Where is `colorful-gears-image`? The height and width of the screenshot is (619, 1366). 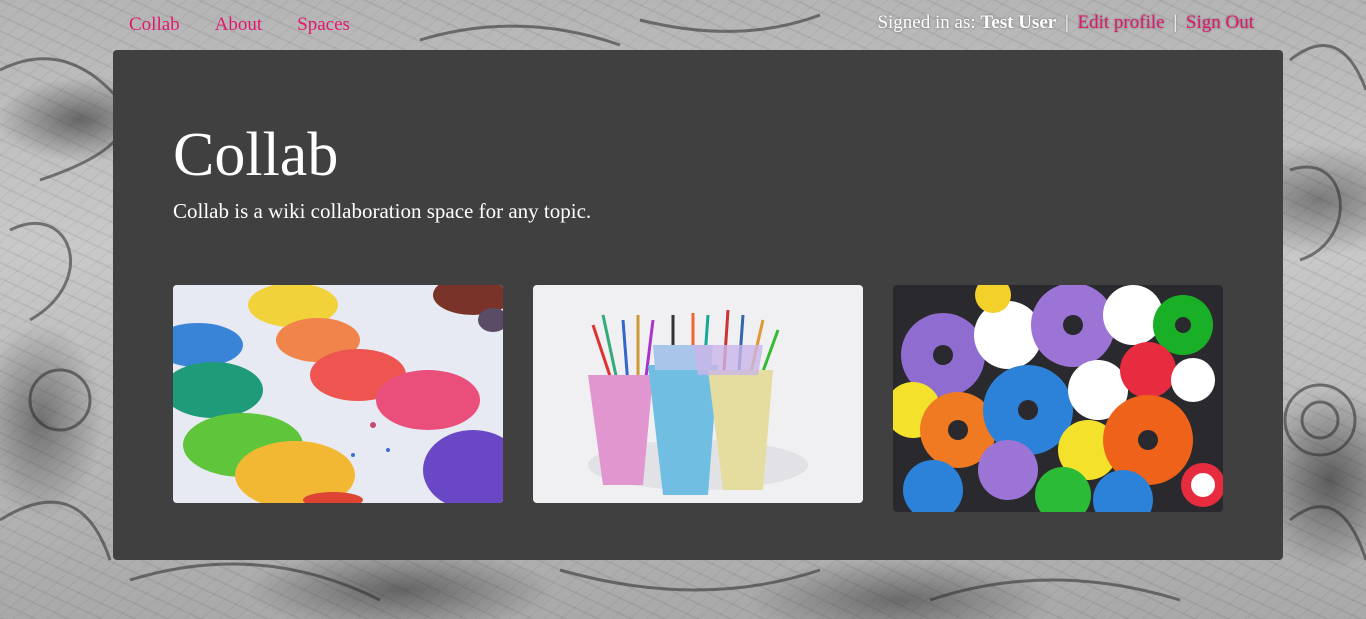 colorful-gears-image is located at coordinates (1058, 398).